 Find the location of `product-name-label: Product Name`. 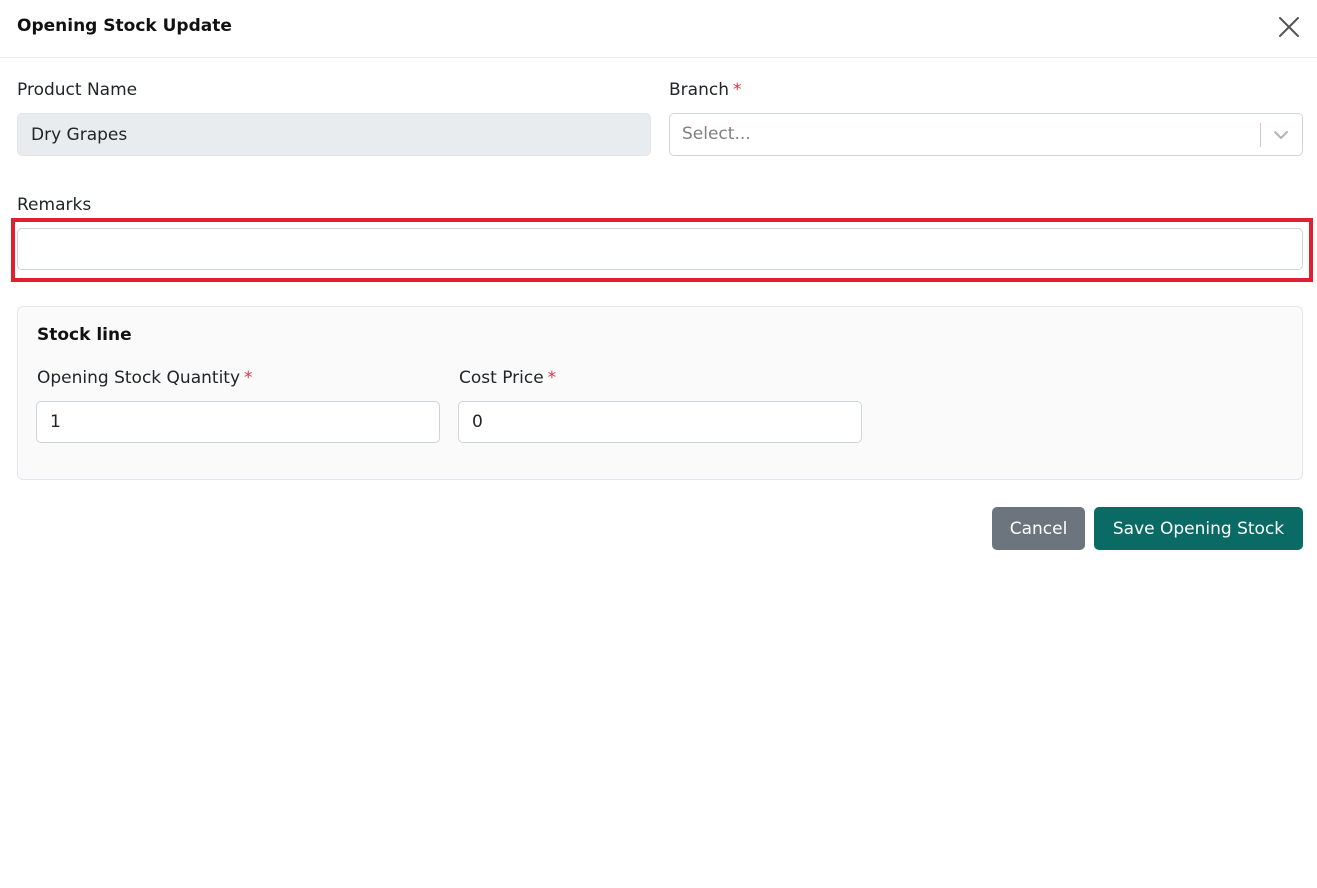

product-name-label: Product Name is located at coordinates (77, 90).